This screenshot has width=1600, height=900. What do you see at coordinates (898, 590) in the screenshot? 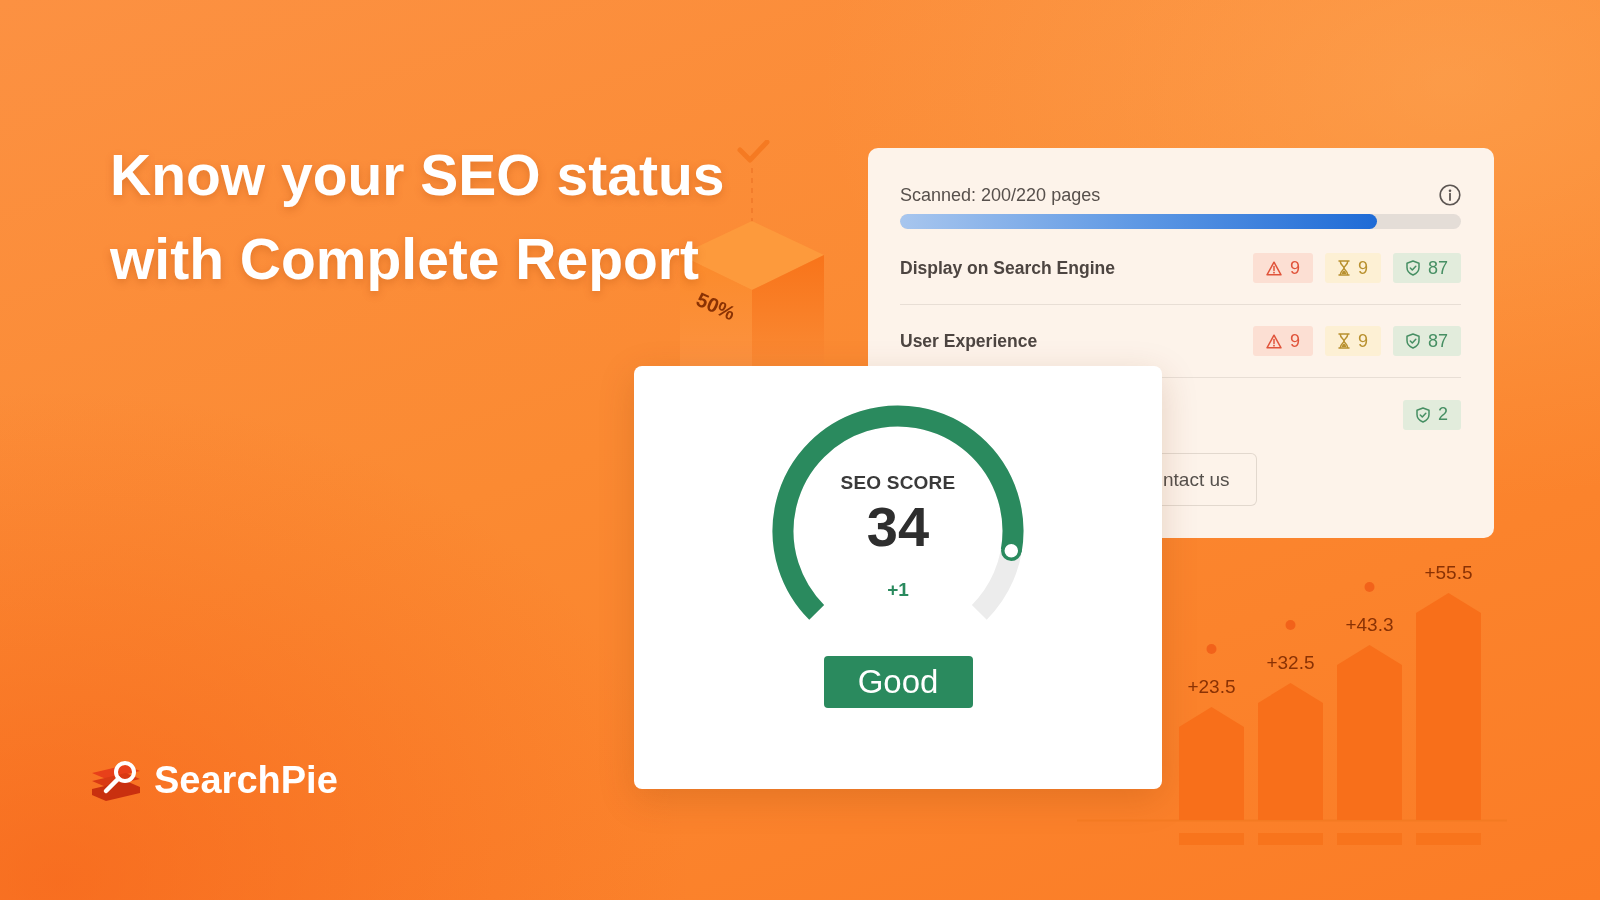
I see `score-change: +1` at bounding box center [898, 590].